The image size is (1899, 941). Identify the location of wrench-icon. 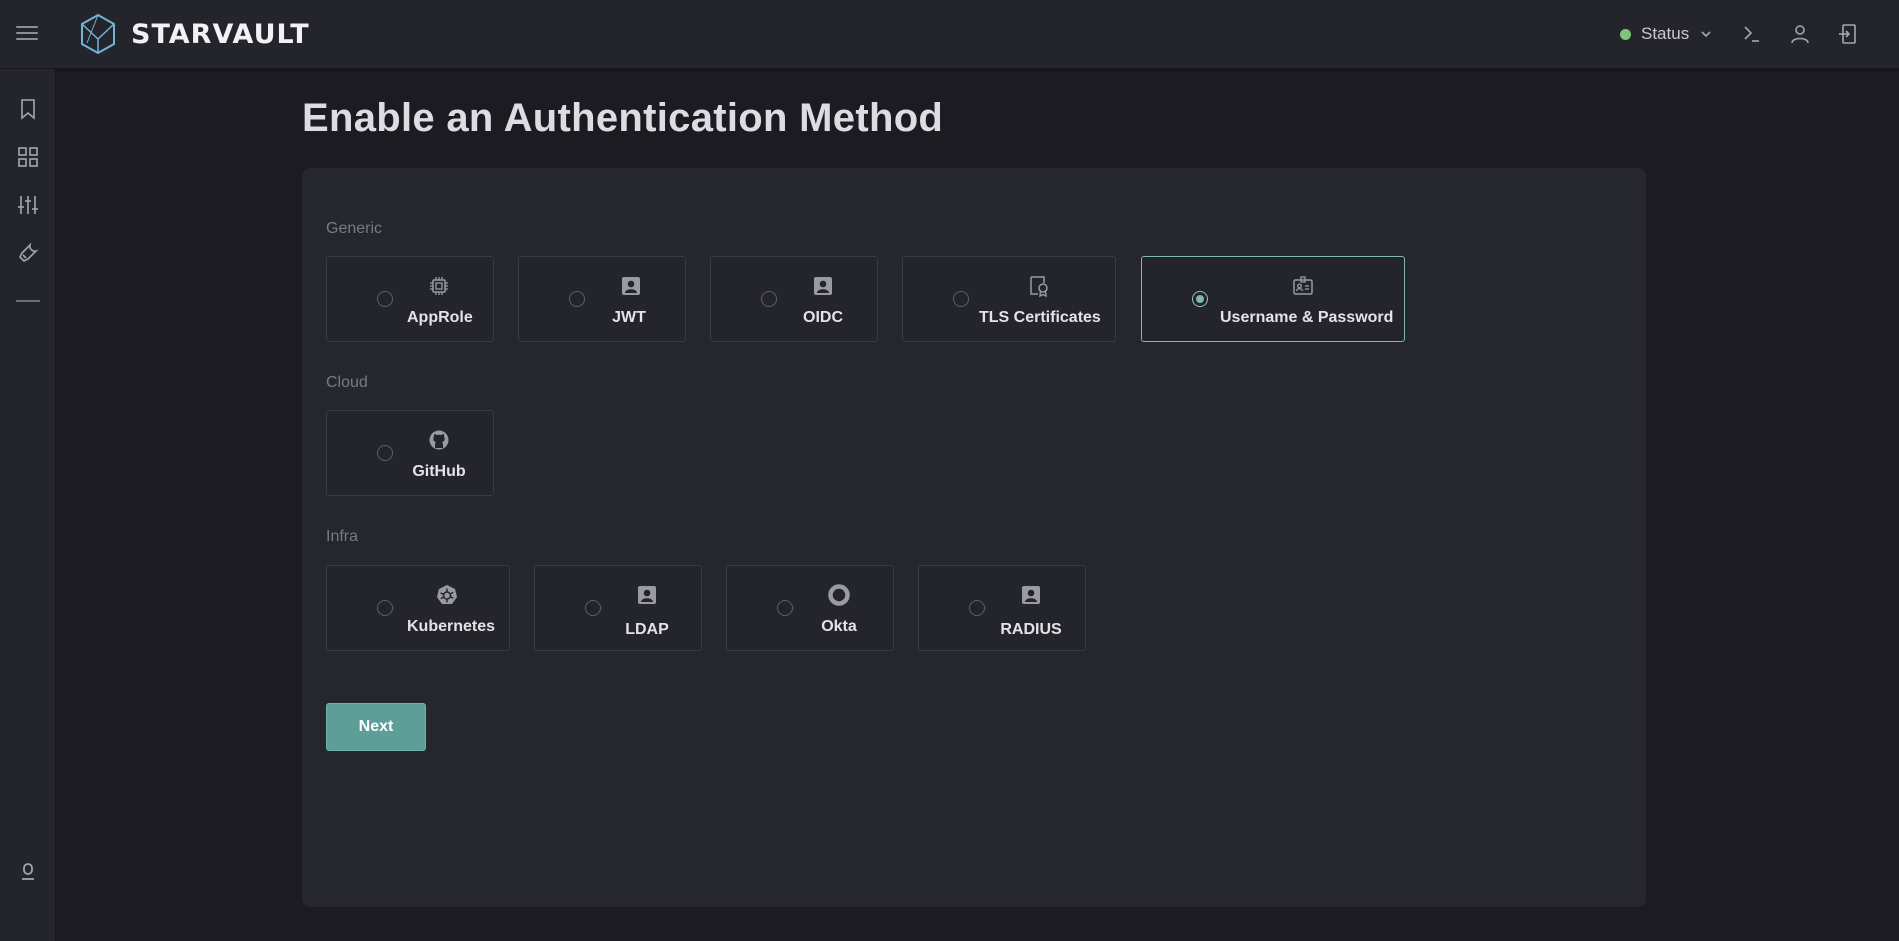
(28, 253).